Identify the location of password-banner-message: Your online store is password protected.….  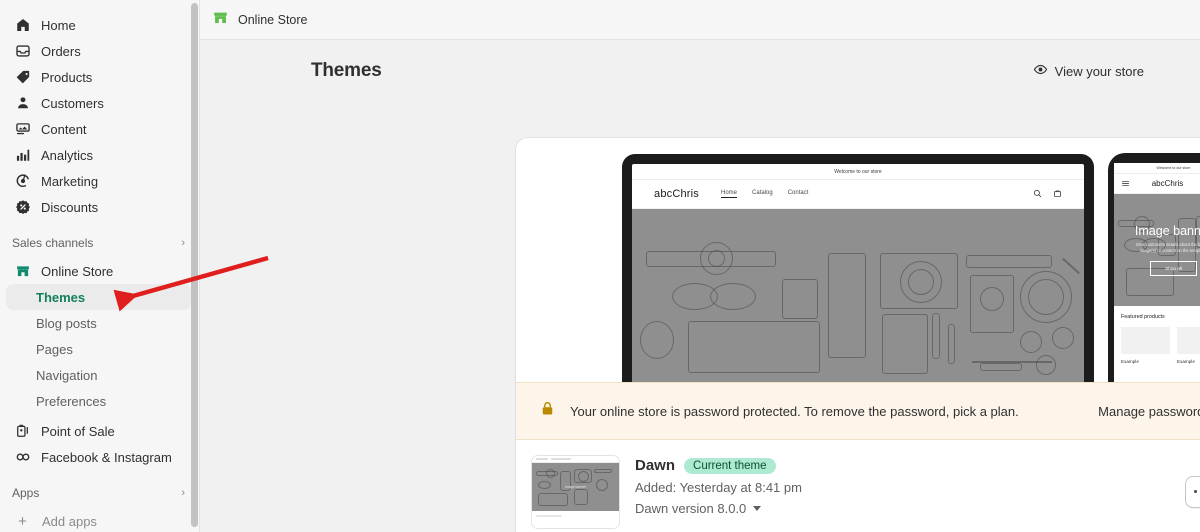
(794, 411).